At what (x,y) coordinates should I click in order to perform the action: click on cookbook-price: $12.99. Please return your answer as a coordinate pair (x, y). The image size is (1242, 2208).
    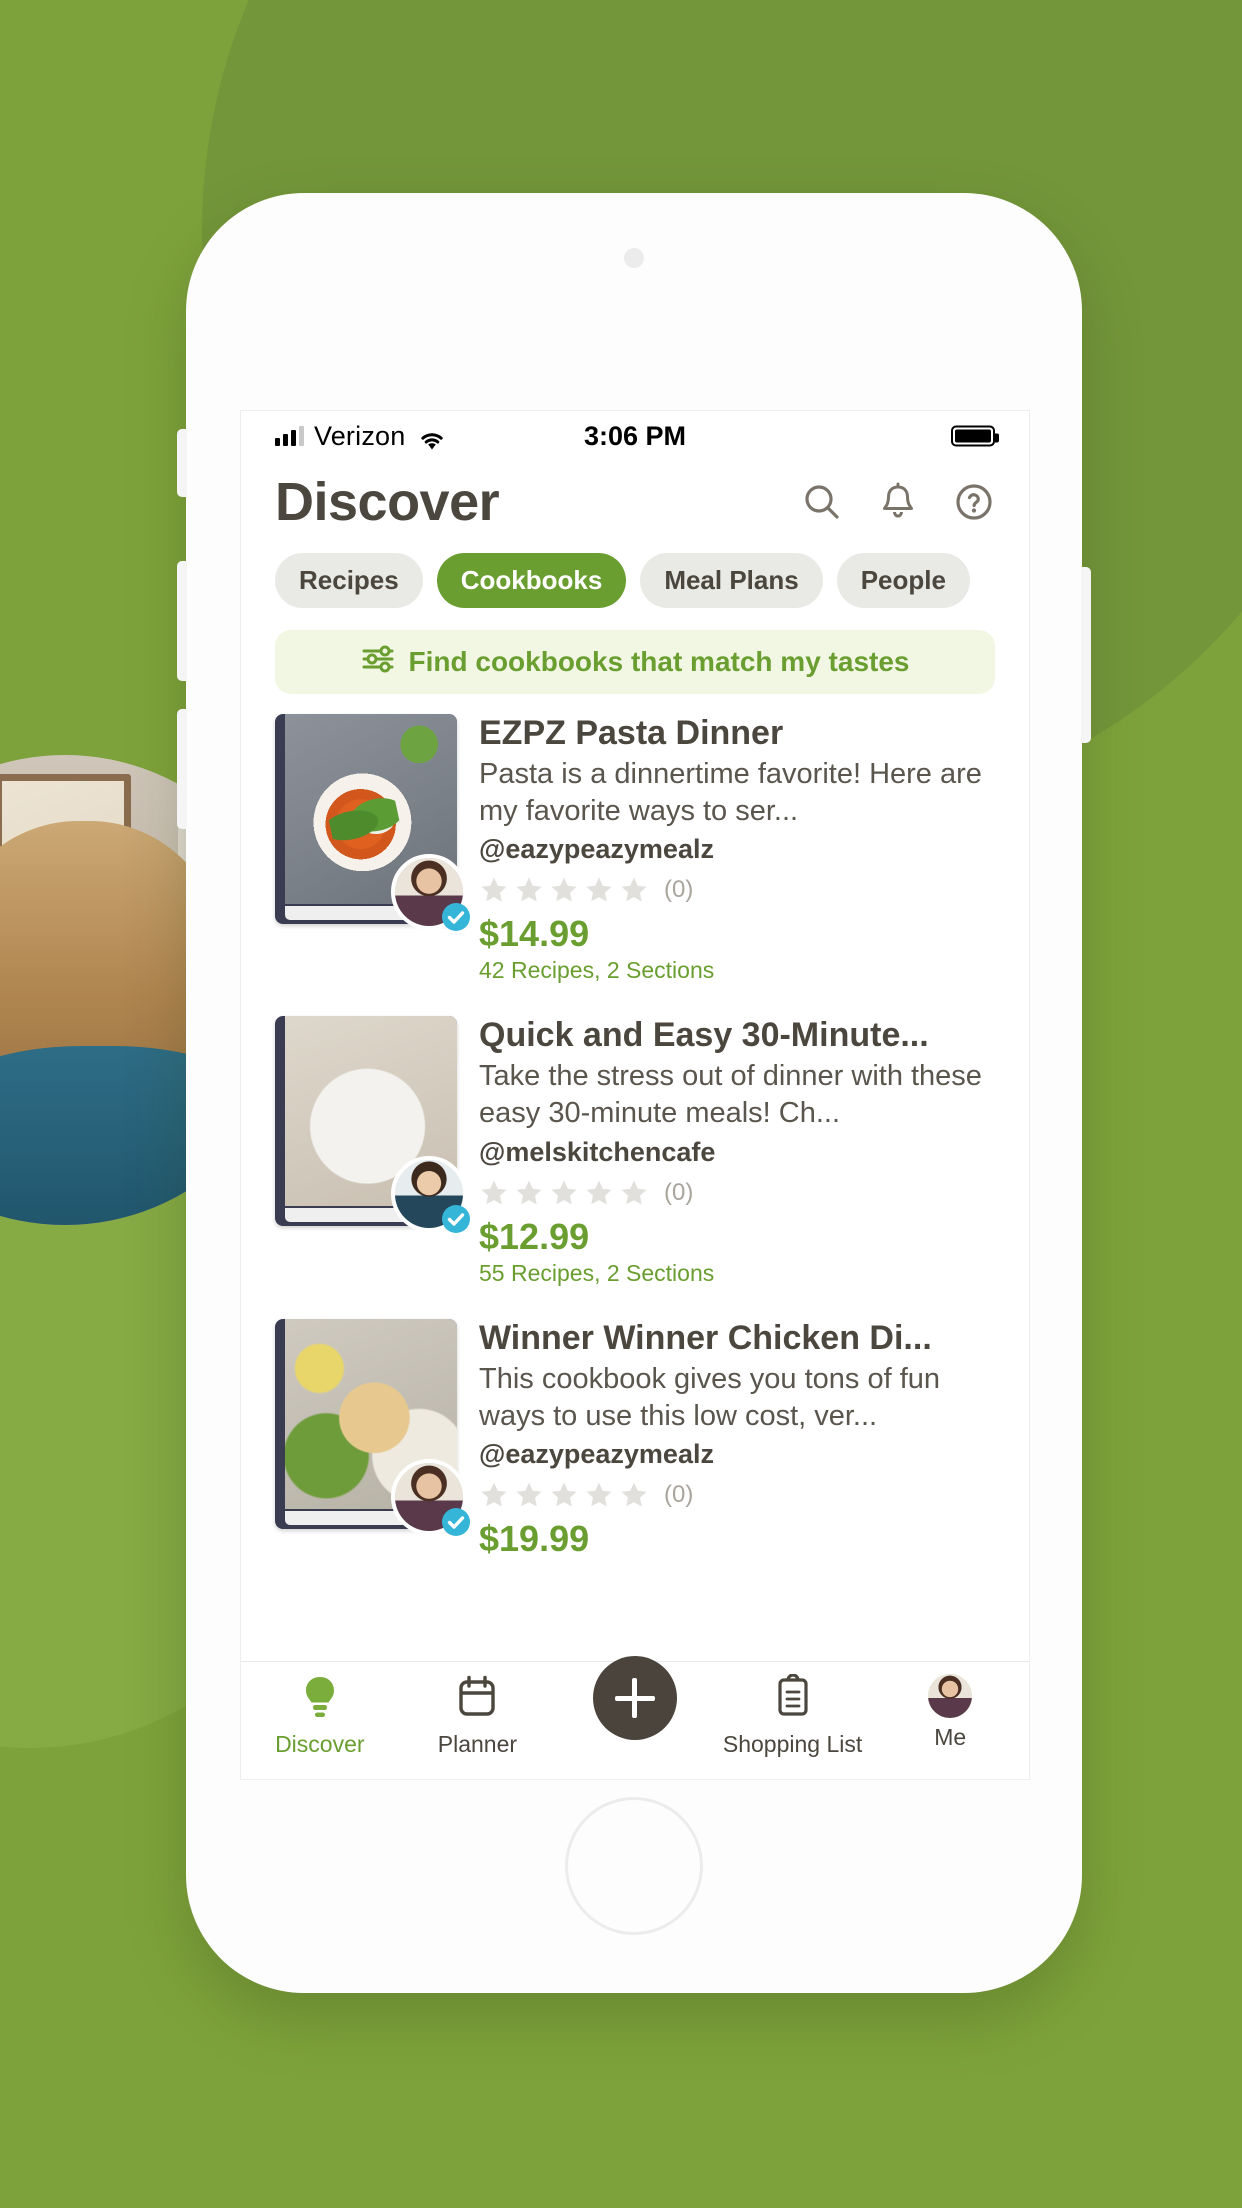
    Looking at the image, I should click on (534, 1236).